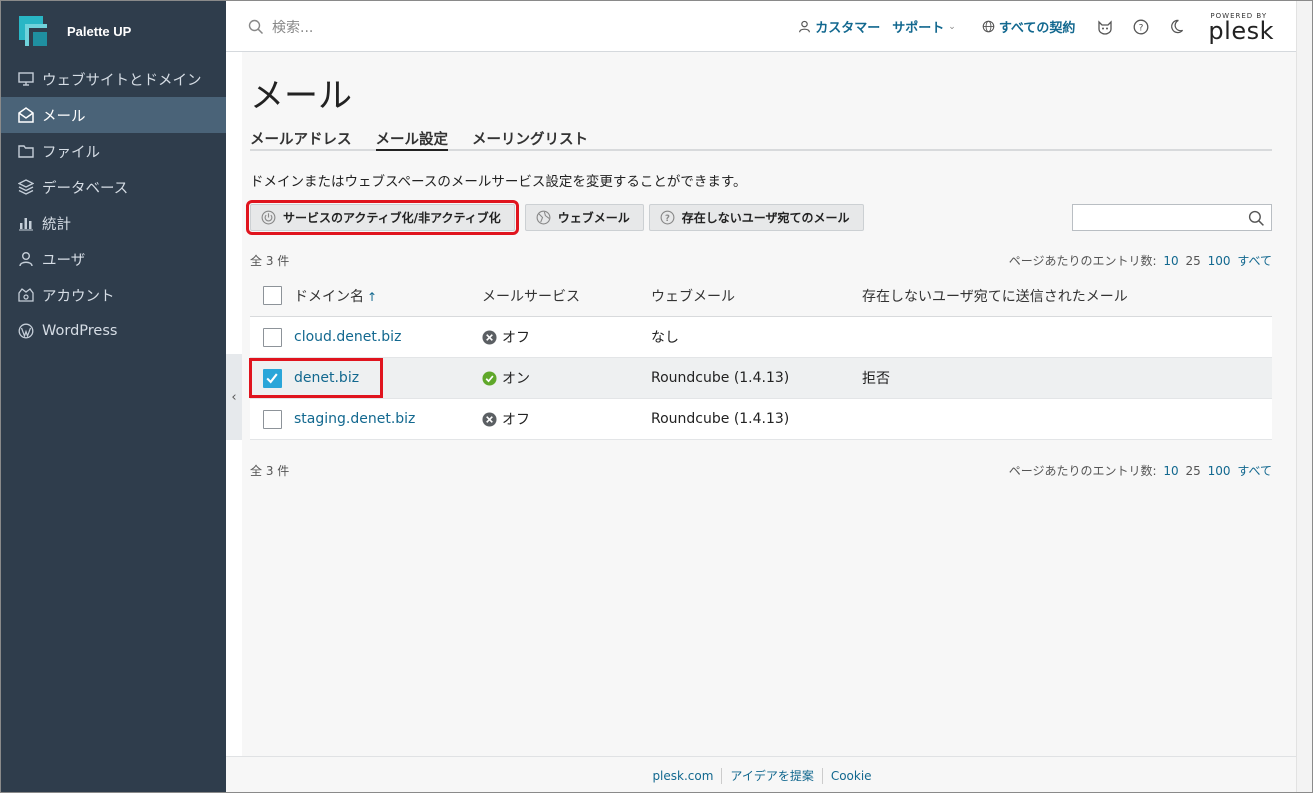 Image resolution: width=1313 pixels, height=793 pixels. What do you see at coordinates (347, 337) in the screenshot?
I see `domain-link: cloud.denet.biz` at bounding box center [347, 337].